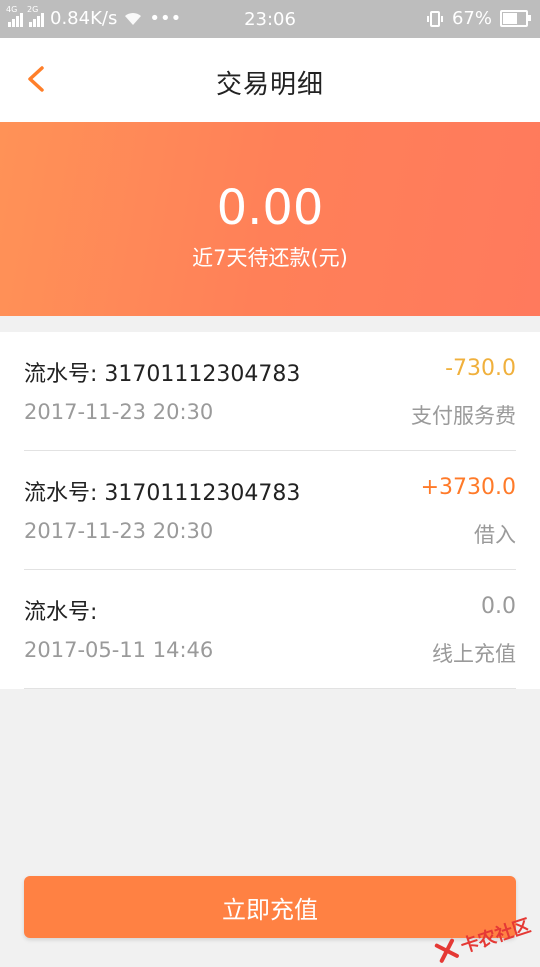 This screenshot has width=540, height=967. What do you see at coordinates (515, 18) in the screenshot?
I see `battery-icon` at bounding box center [515, 18].